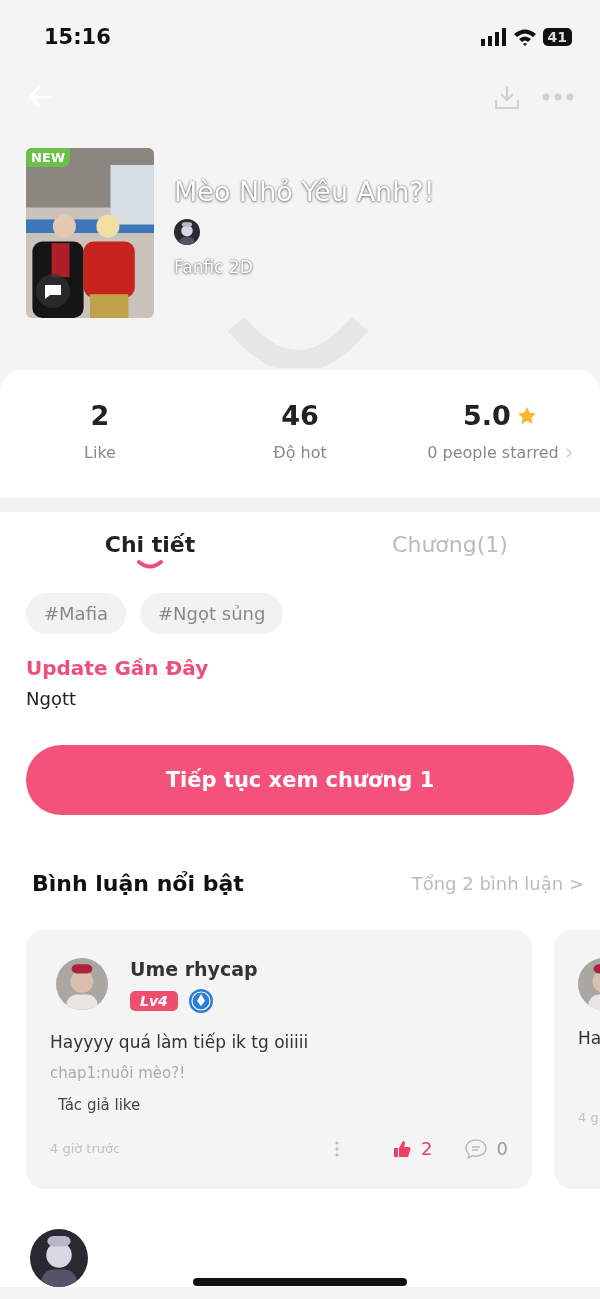 The image size is (600, 1299). Describe the element at coordinates (497, 883) in the screenshot. I see `all-comments-link: Tổng 2 bình luận >` at that location.